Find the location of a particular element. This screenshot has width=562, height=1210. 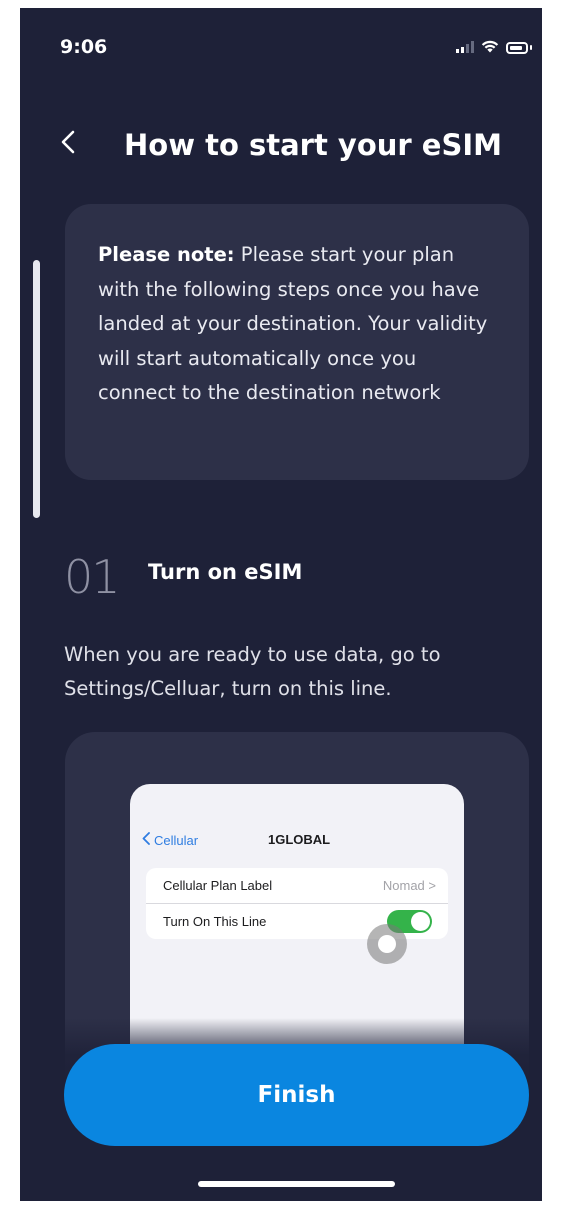

mock-row-label: Turn On This Line is located at coordinates (215, 921).